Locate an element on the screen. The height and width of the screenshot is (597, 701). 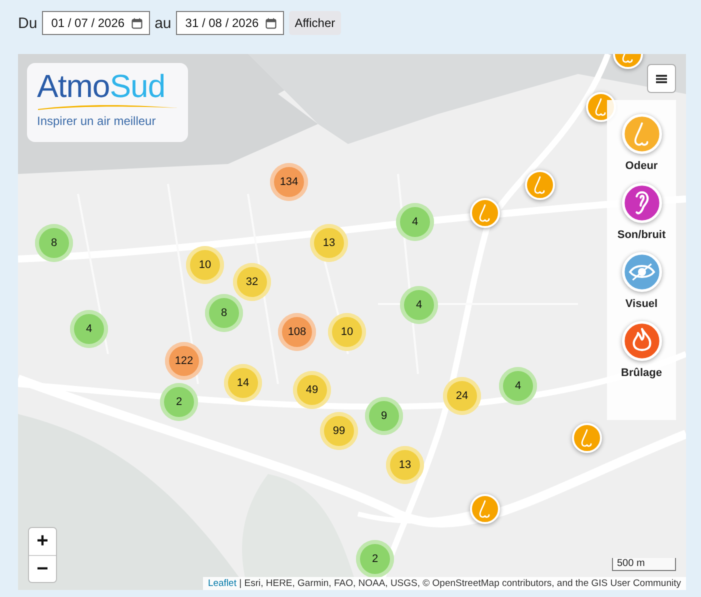
legend-item: Visuel is located at coordinates (642, 281).